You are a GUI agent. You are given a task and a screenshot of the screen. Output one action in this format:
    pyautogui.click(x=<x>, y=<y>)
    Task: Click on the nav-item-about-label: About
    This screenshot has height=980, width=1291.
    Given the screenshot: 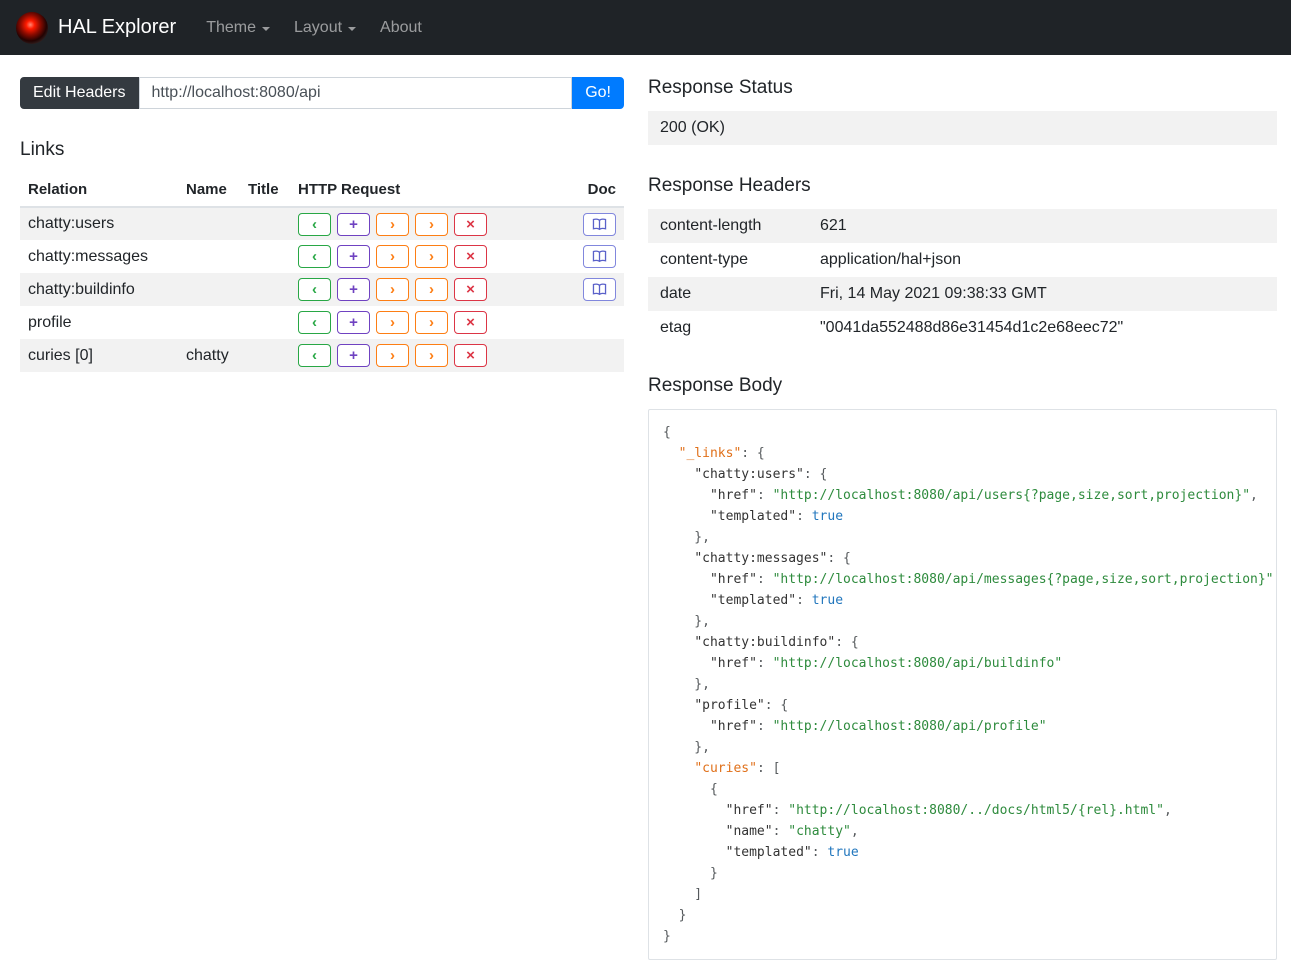 What is the action you would take?
    pyautogui.click(x=401, y=27)
    